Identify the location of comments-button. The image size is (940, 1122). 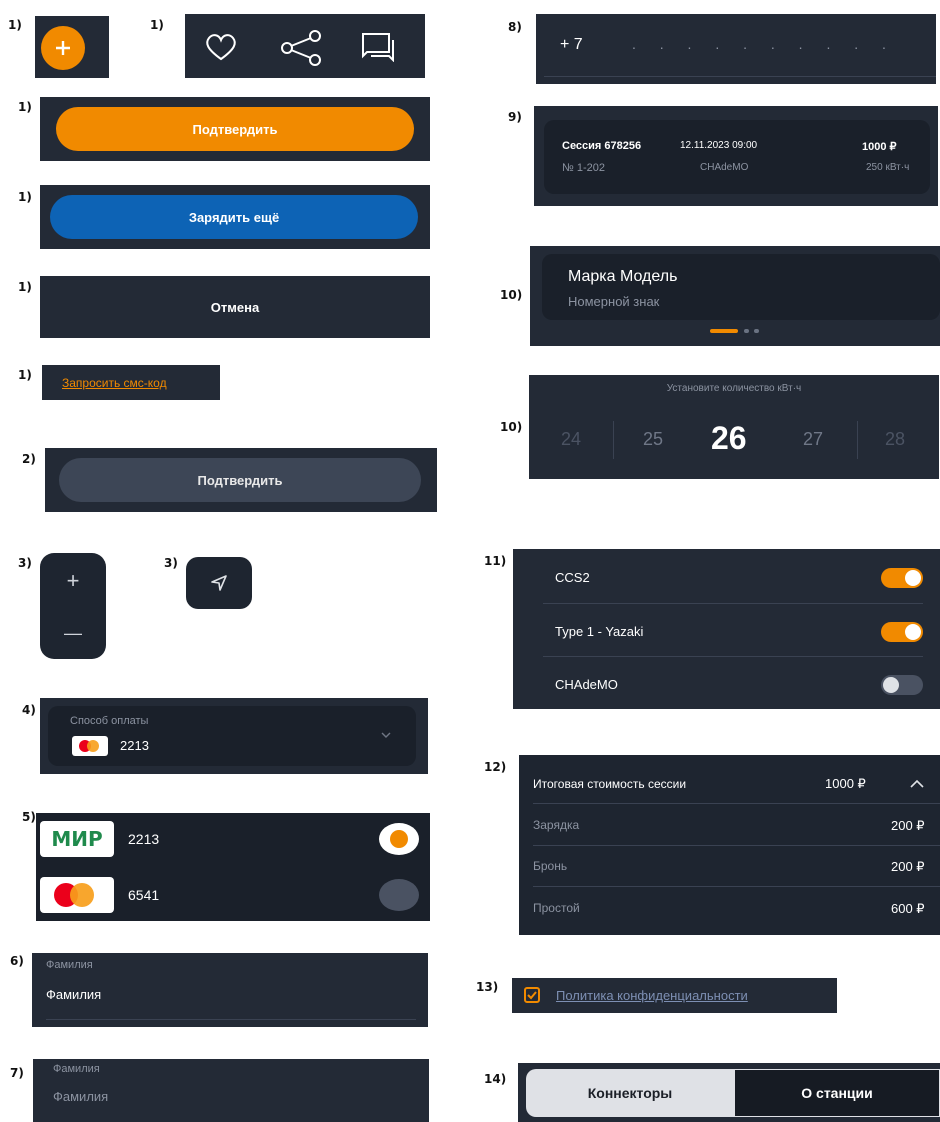
(381, 47).